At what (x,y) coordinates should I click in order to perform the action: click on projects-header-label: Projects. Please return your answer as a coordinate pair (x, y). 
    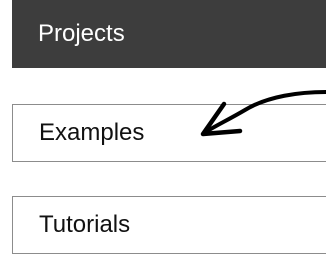
    Looking at the image, I should click on (81, 33).